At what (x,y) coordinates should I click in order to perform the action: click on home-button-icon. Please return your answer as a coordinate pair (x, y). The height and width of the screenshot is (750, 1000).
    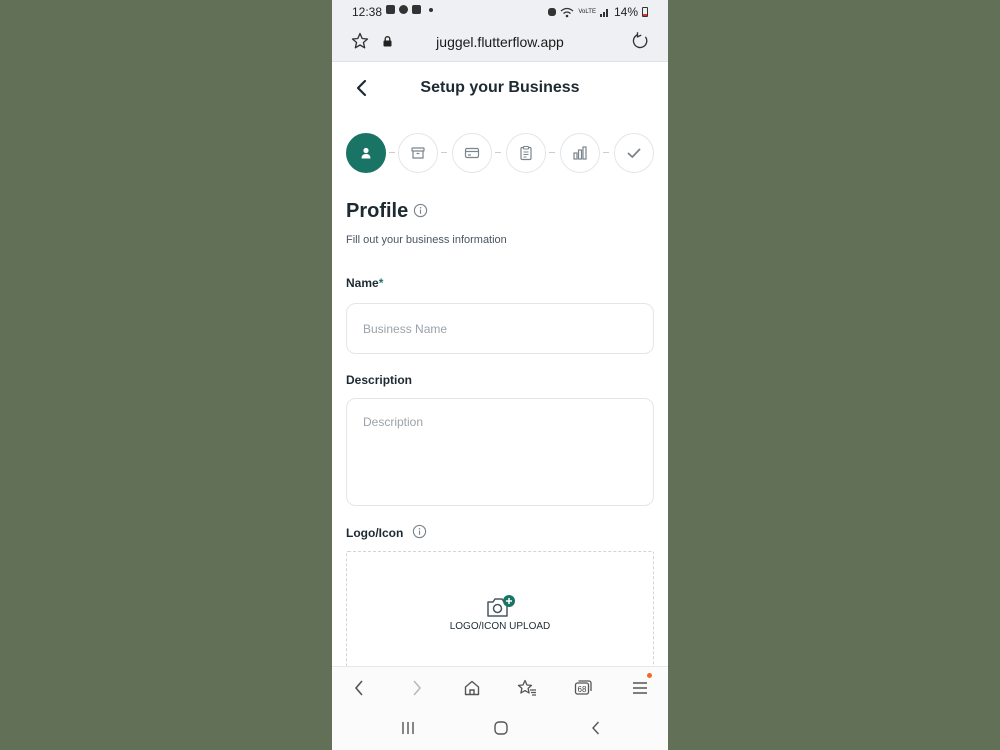
    Looking at the image, I should click on (501, 728).